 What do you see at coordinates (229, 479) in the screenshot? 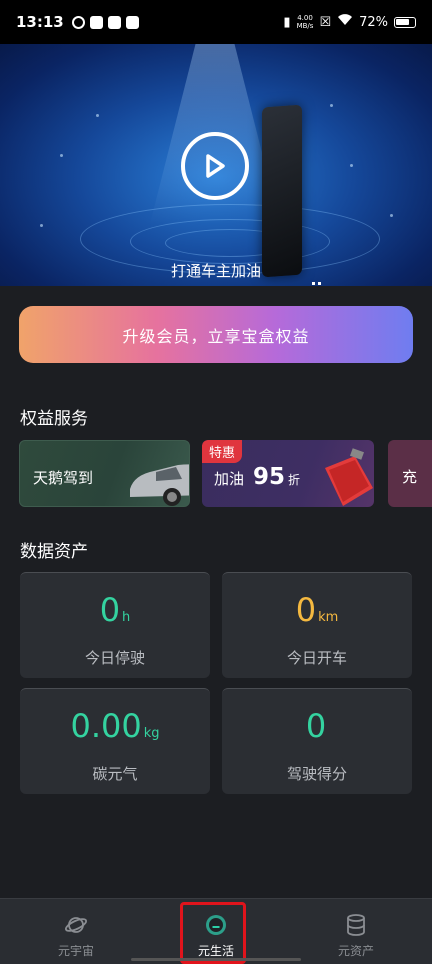
I see `fuel-label: 加油` at bounding box center [229, 479].